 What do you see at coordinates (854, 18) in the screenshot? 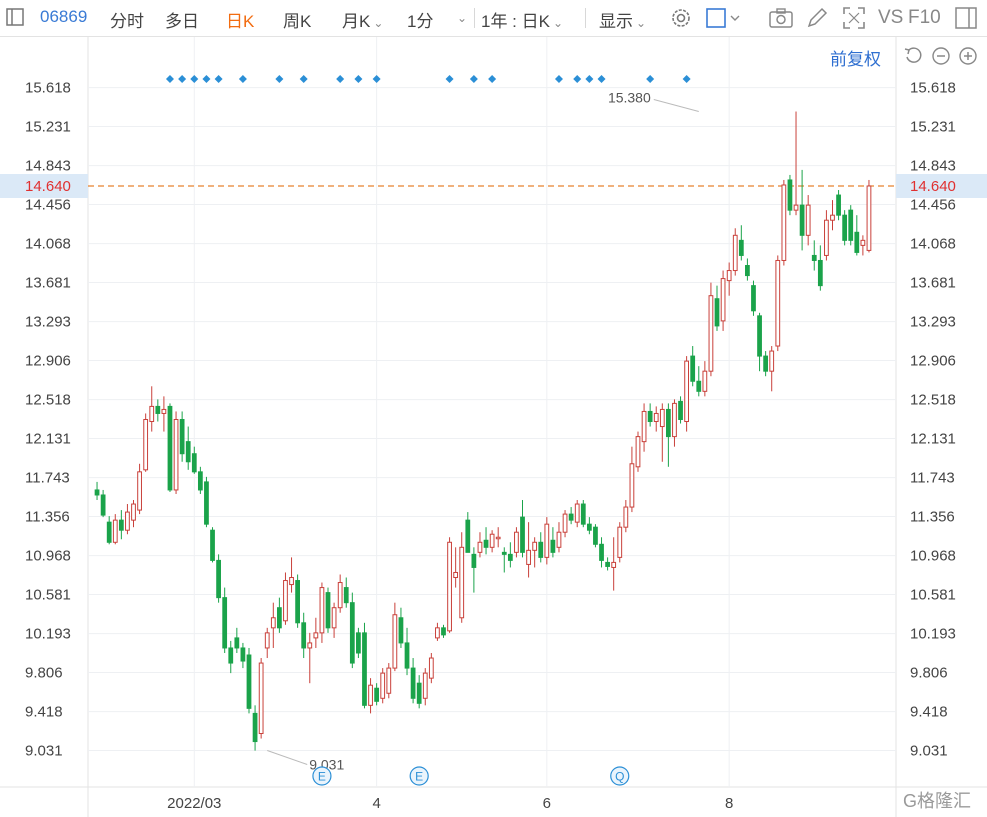
I see `fullscreen-icon` at bounding box center [854, 18].